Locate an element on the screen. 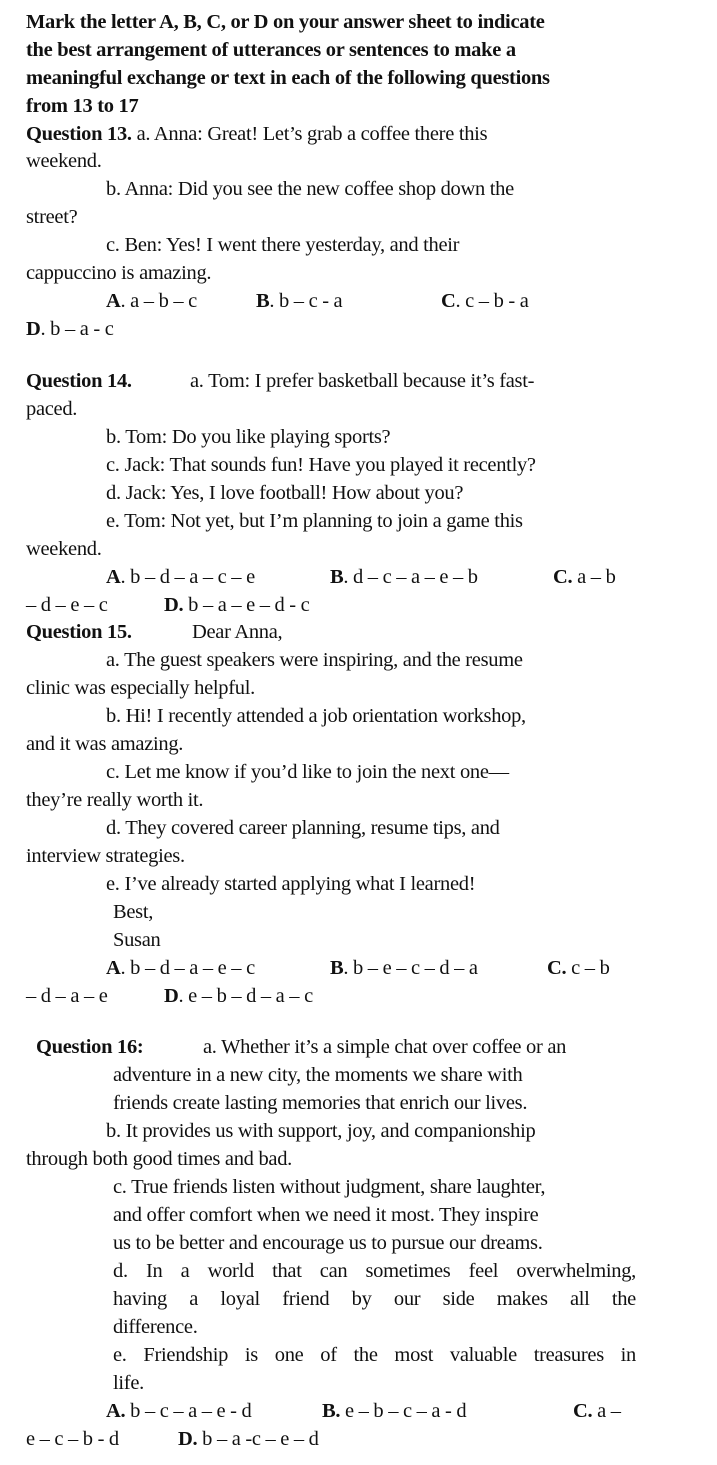 This screenshot has width=717, height=1465. option-text: . b – d – a – c – e is located at coordinates (188, 577).